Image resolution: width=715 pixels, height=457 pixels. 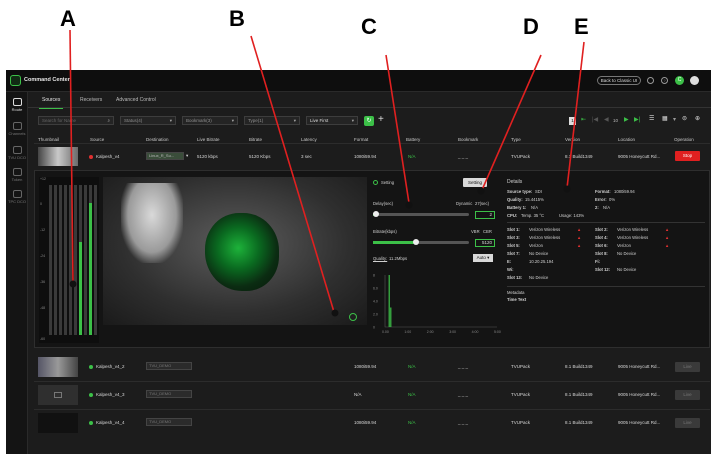 What do you see at coordinates (17, 129) in the screenshot?
I see `sidebar-item-channels: Channels` at bounding box center [17, 129].